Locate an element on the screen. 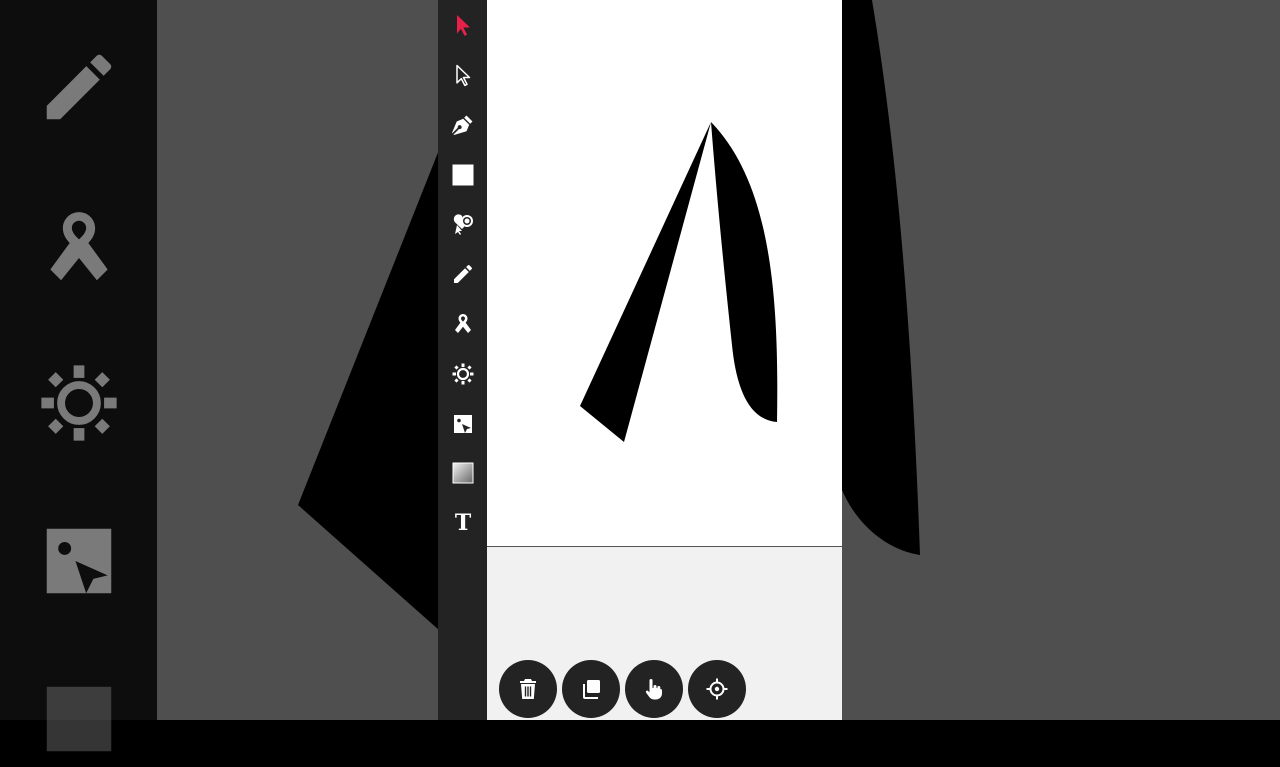  pen-nib-icon is located at coordinates (462, 125).